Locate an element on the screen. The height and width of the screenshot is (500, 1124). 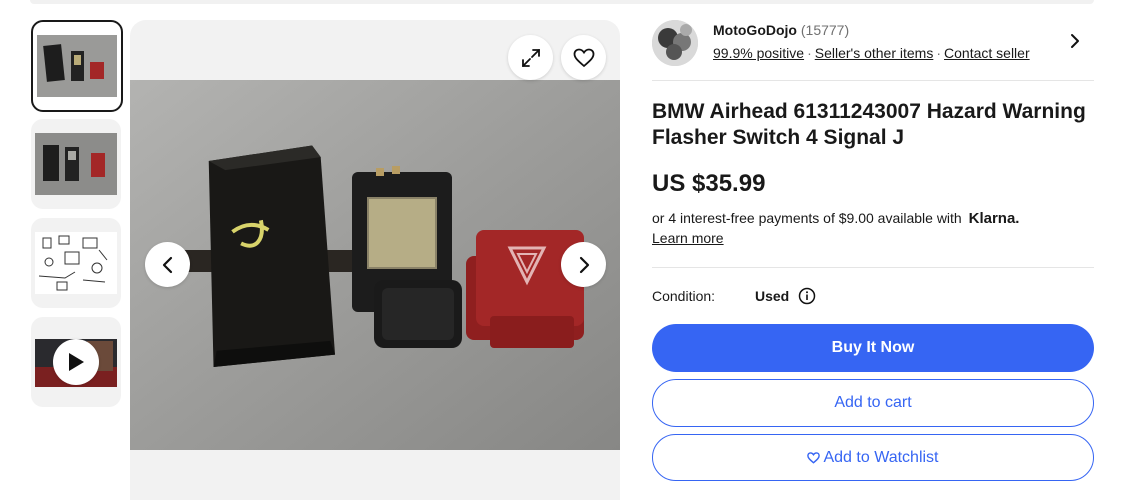
contact-seller-link: Contact seller is located at coordinates (987, 53).